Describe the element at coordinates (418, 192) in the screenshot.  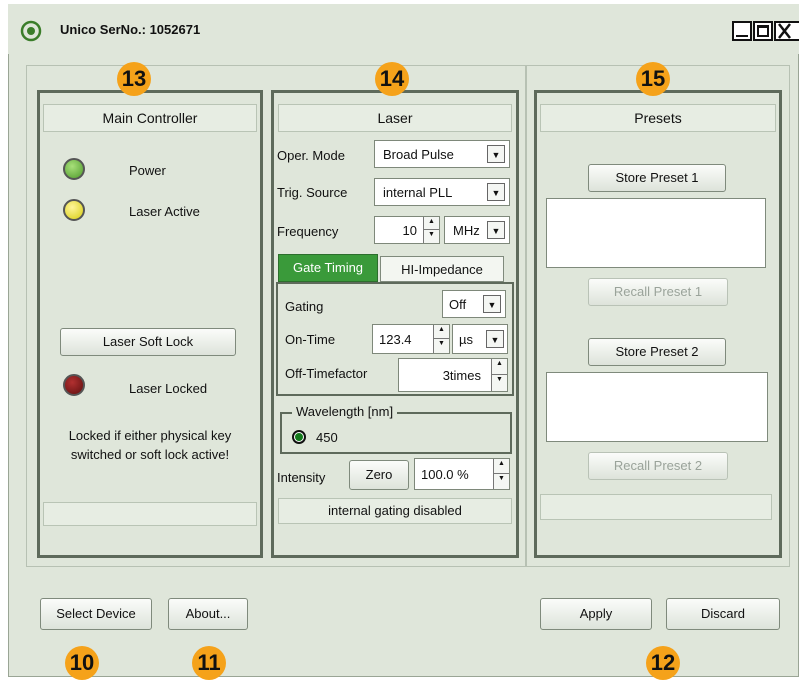
I see `trig-source-value: internal PLL` at that location.